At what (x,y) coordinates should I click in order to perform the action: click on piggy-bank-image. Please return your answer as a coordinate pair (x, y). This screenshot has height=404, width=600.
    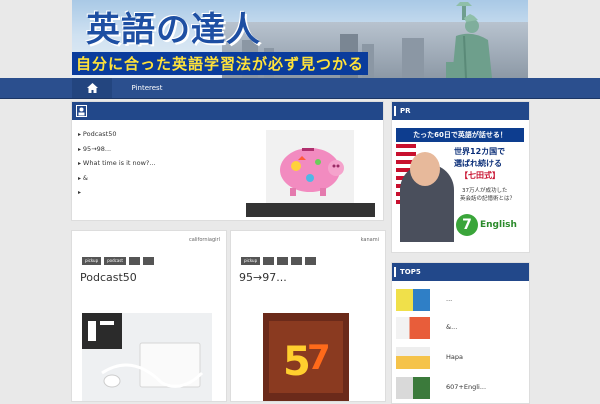
    Looking at the image, I should click on (310, 167).